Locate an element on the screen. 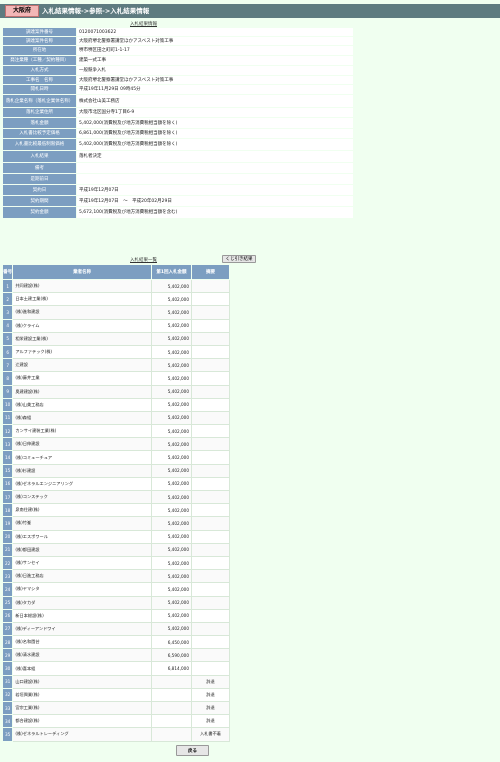 Image resolution: width=500 pixels, height=762 pixels. bidder-name: (株)クライム is located at coordinates (82, 325).